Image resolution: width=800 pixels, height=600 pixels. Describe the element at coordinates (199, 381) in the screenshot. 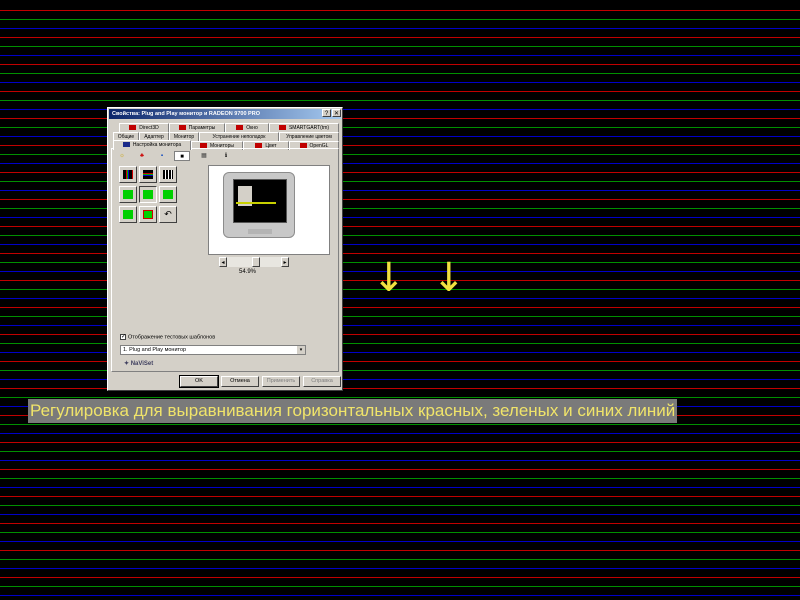

I see `ok-button: OK` at that location.